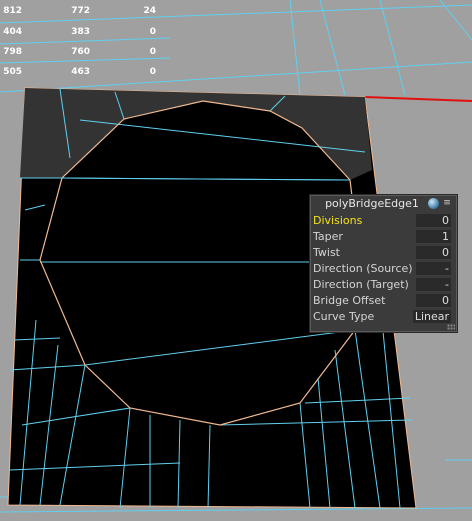  What do you see at coordinates (80, 32) in the screenshot?
I see `hud-value: 383` at bounding box center [80, 32].